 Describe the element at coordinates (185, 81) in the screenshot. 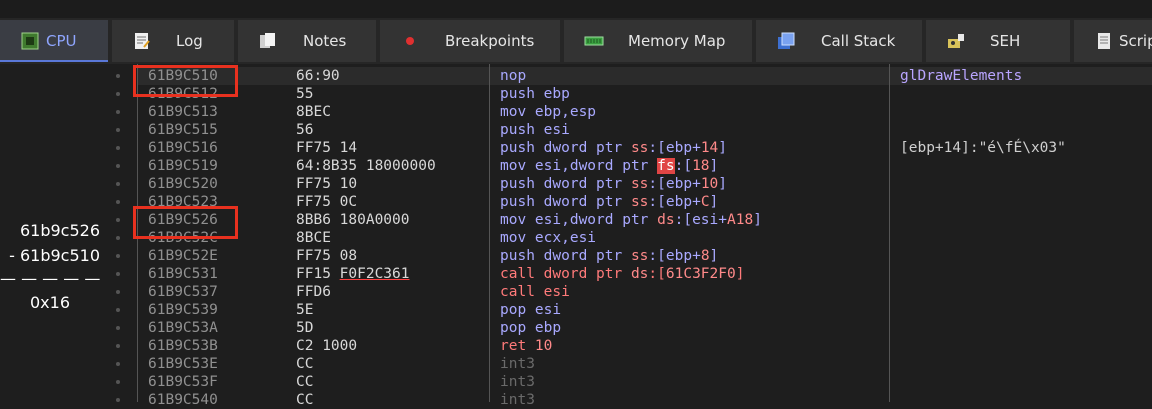

I see `highlight-box-start-address` at that location.